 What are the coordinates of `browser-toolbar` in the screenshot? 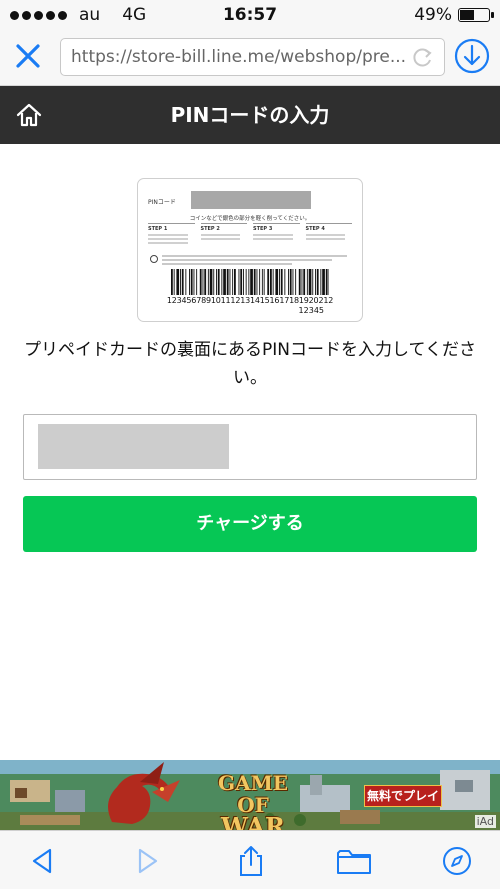 It's located at (250, 859).